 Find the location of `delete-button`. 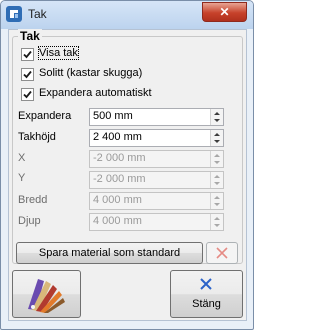

delete-button is located at coordinates (222, 253).